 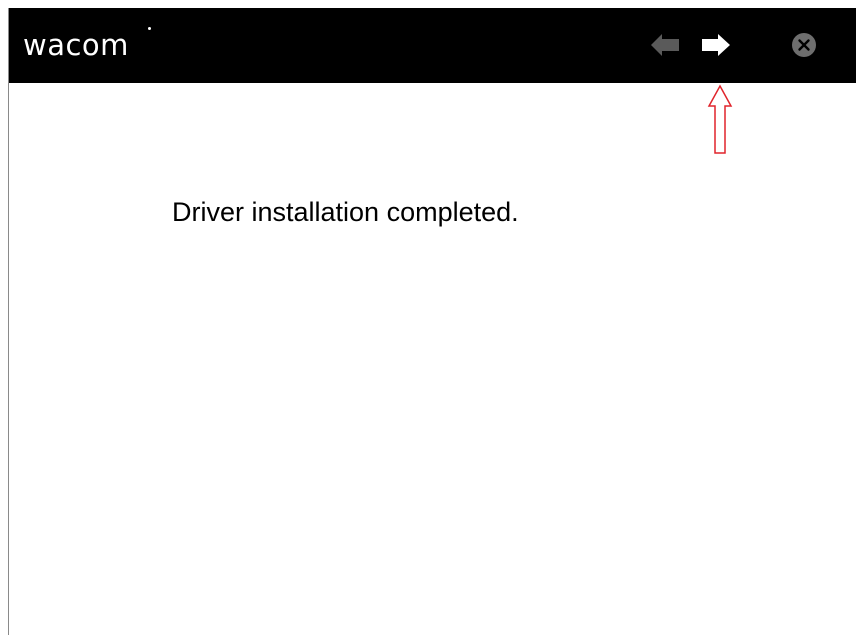 I want to click on wacom-logo: wacom, so click(x=76, y=45).